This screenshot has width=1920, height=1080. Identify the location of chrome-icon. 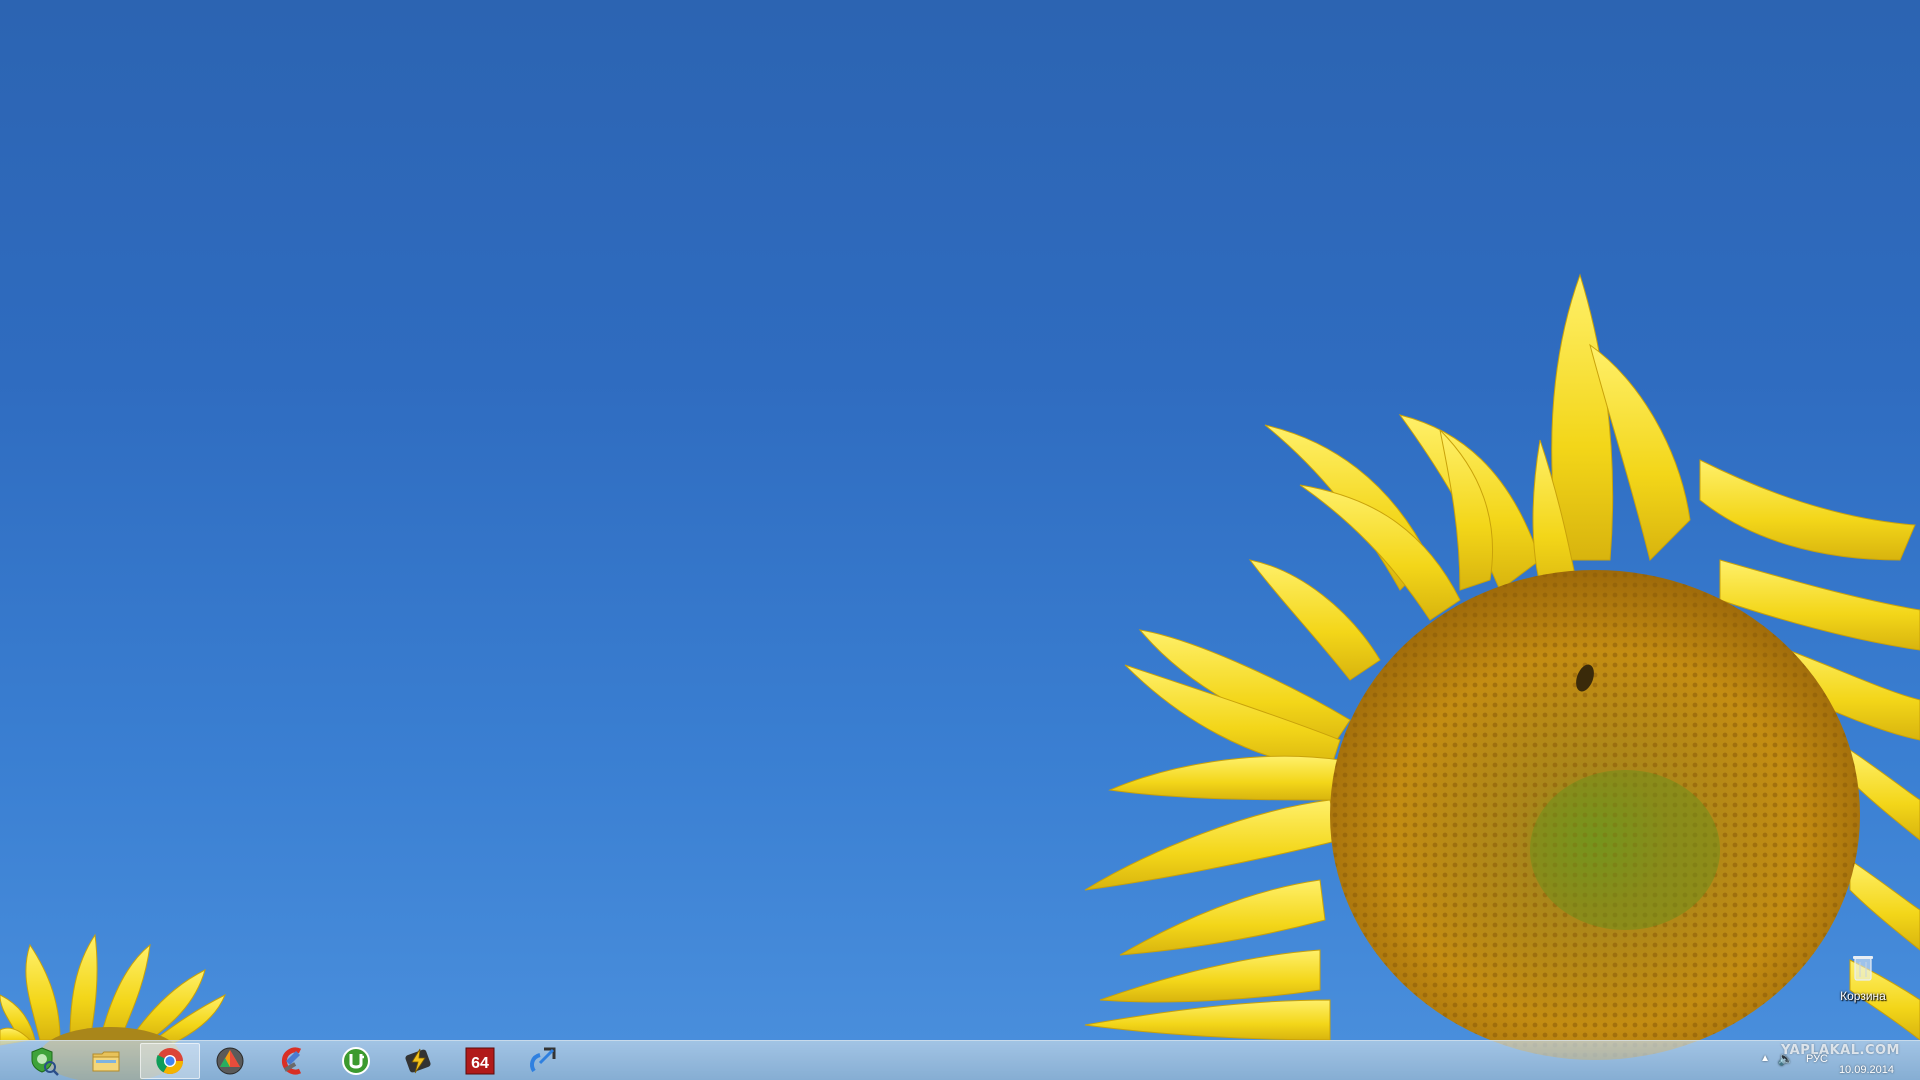
(170, 1061).